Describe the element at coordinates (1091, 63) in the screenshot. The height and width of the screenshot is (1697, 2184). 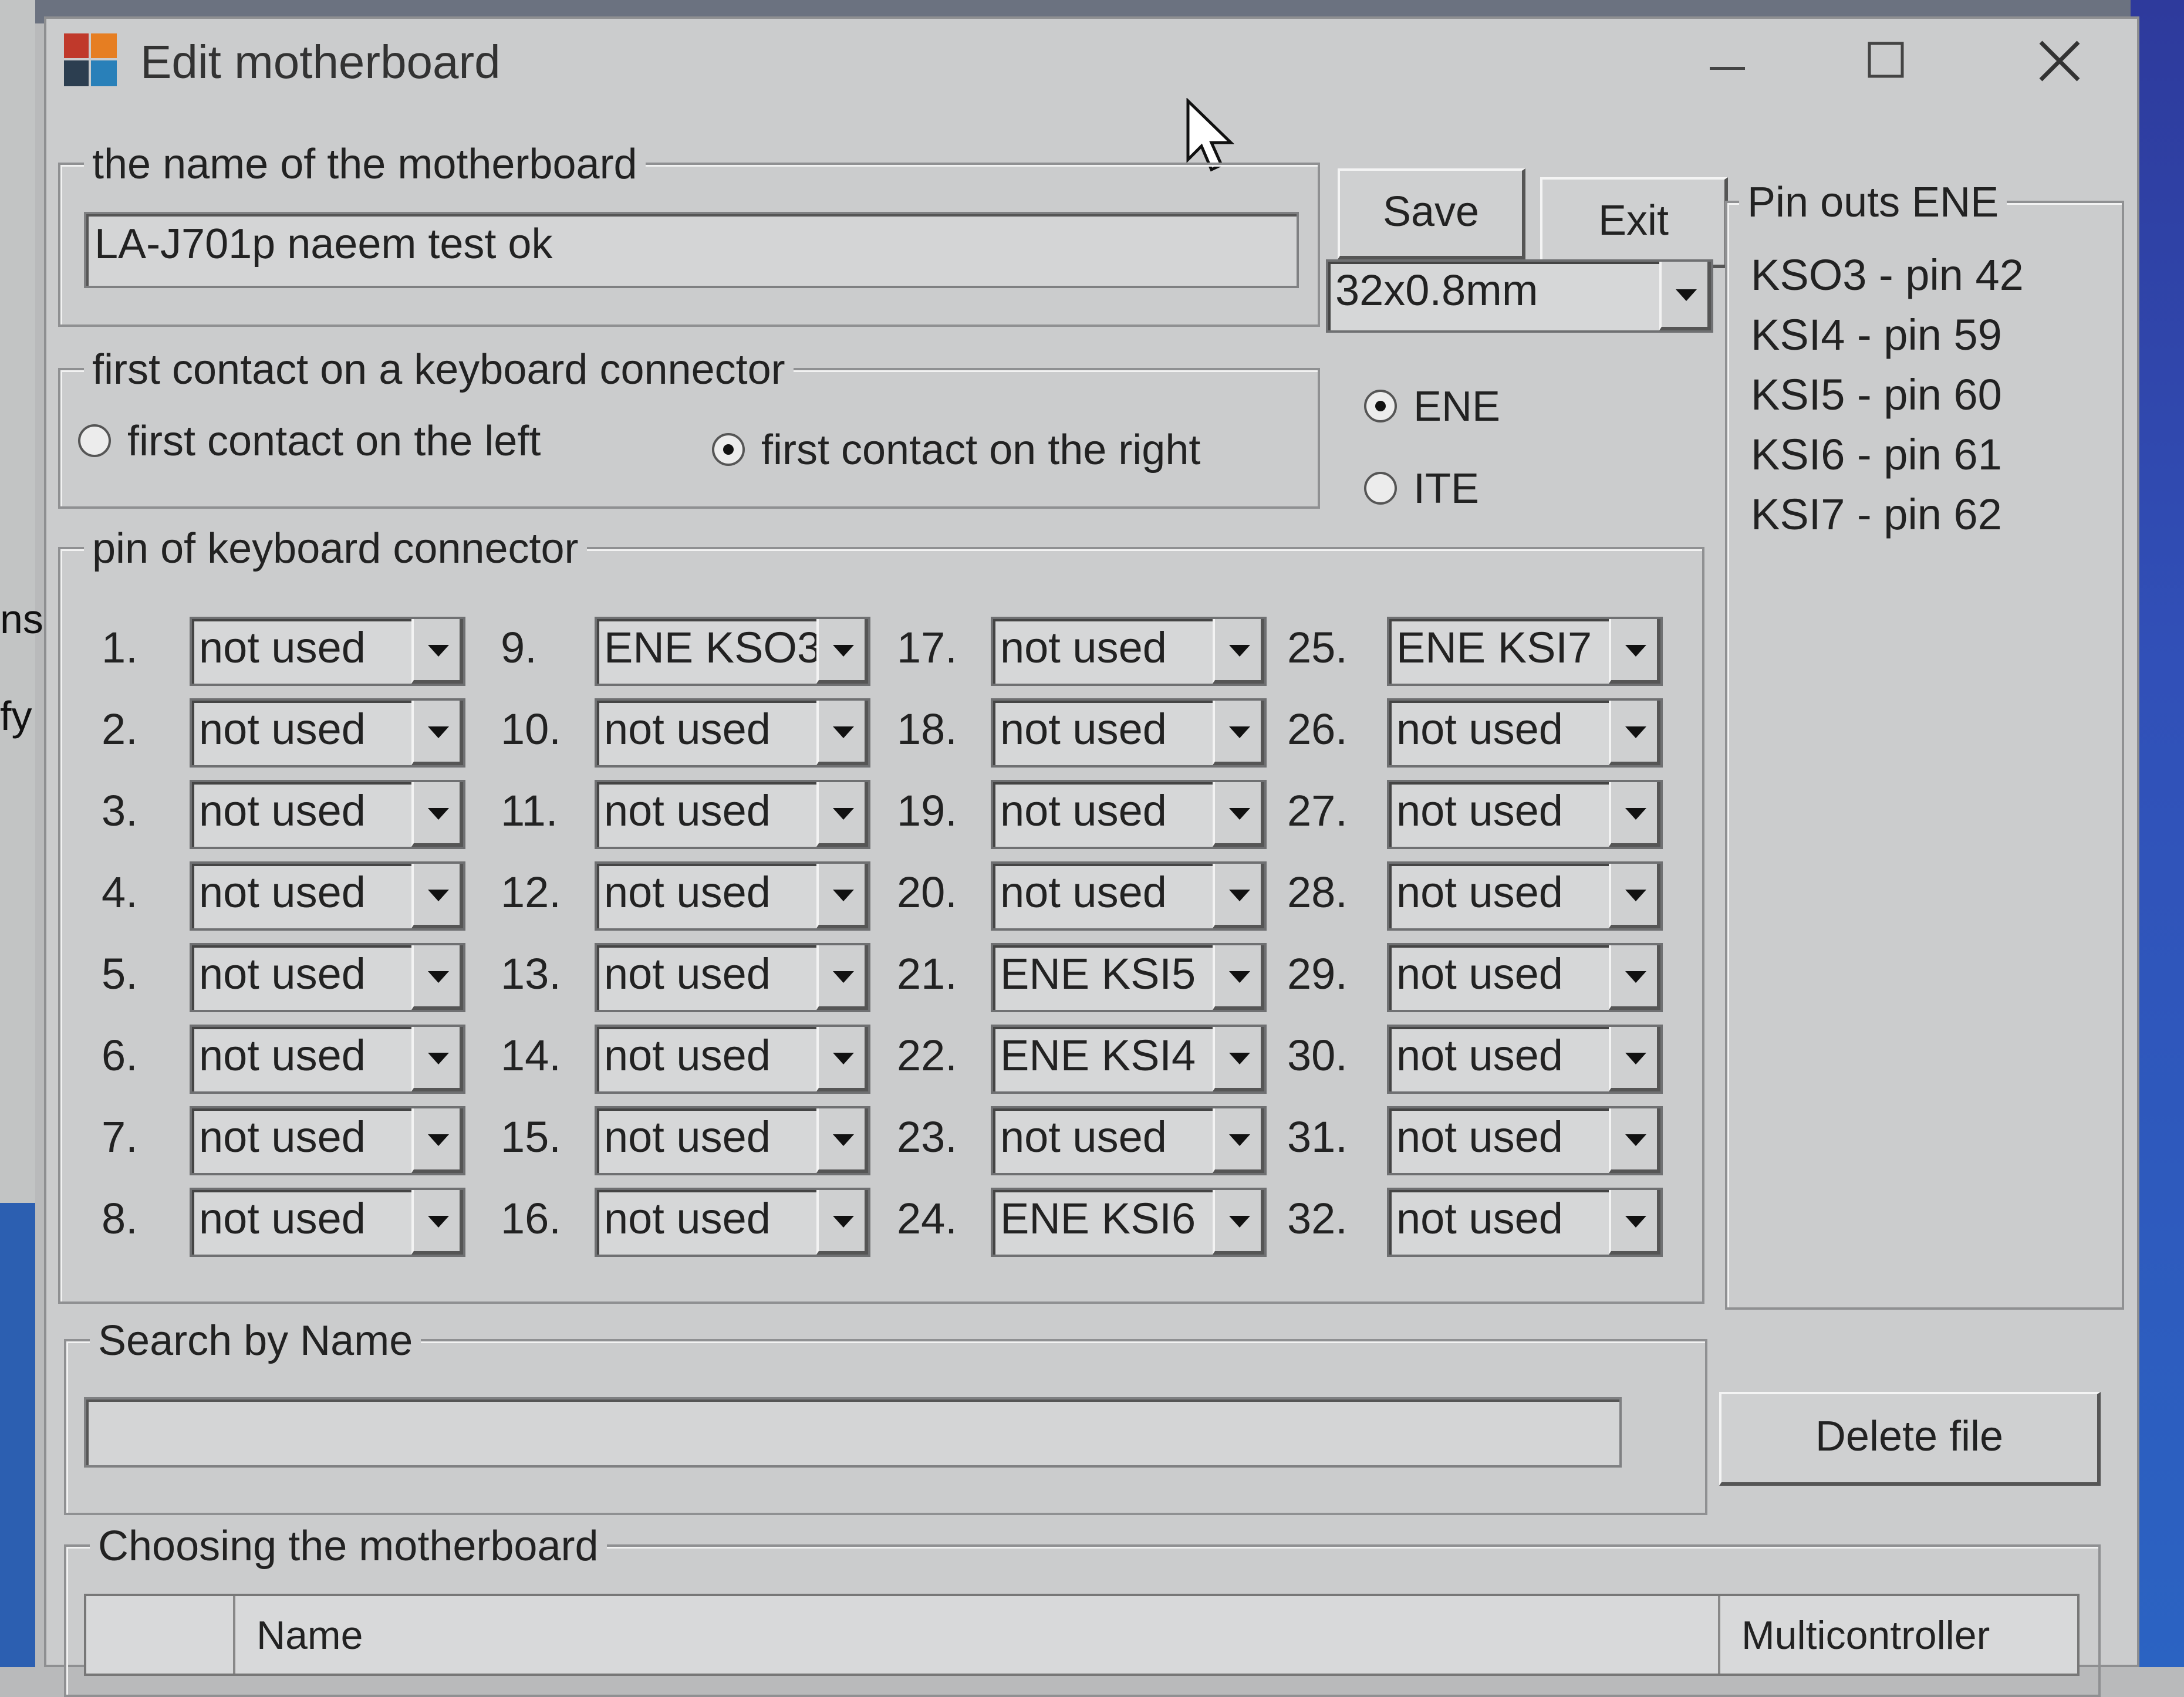
I see `title-bar: Edit motherboard` at that location.